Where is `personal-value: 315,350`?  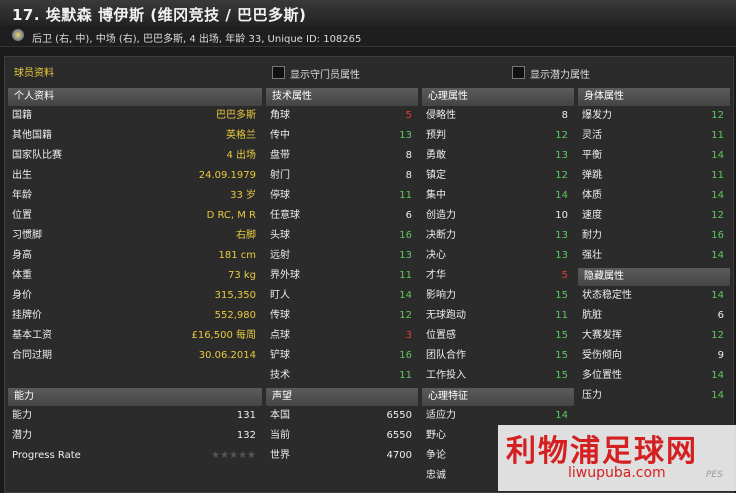
personal-value: 315,350 is located at coordinates (235, 295).